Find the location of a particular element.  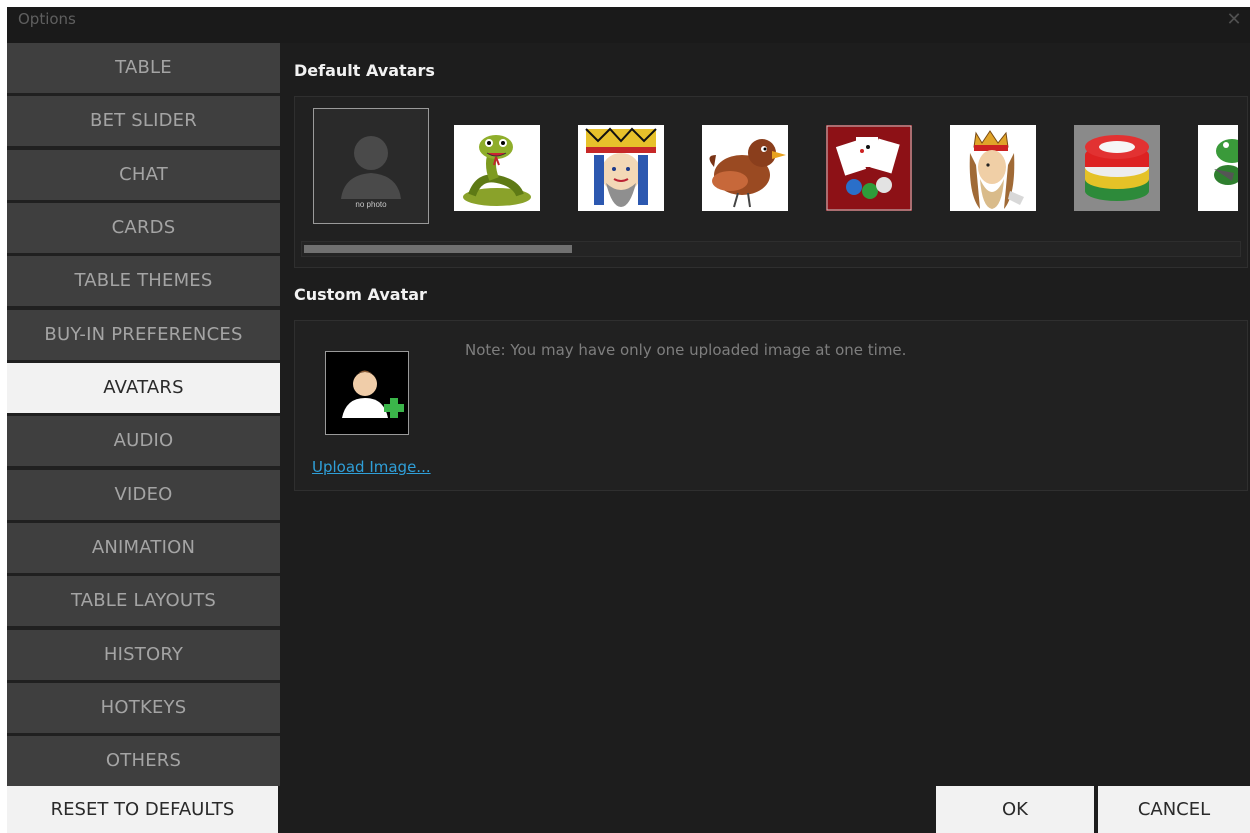

poker-chip-stack-avatar-icon is located at coordinates (1117, 168).